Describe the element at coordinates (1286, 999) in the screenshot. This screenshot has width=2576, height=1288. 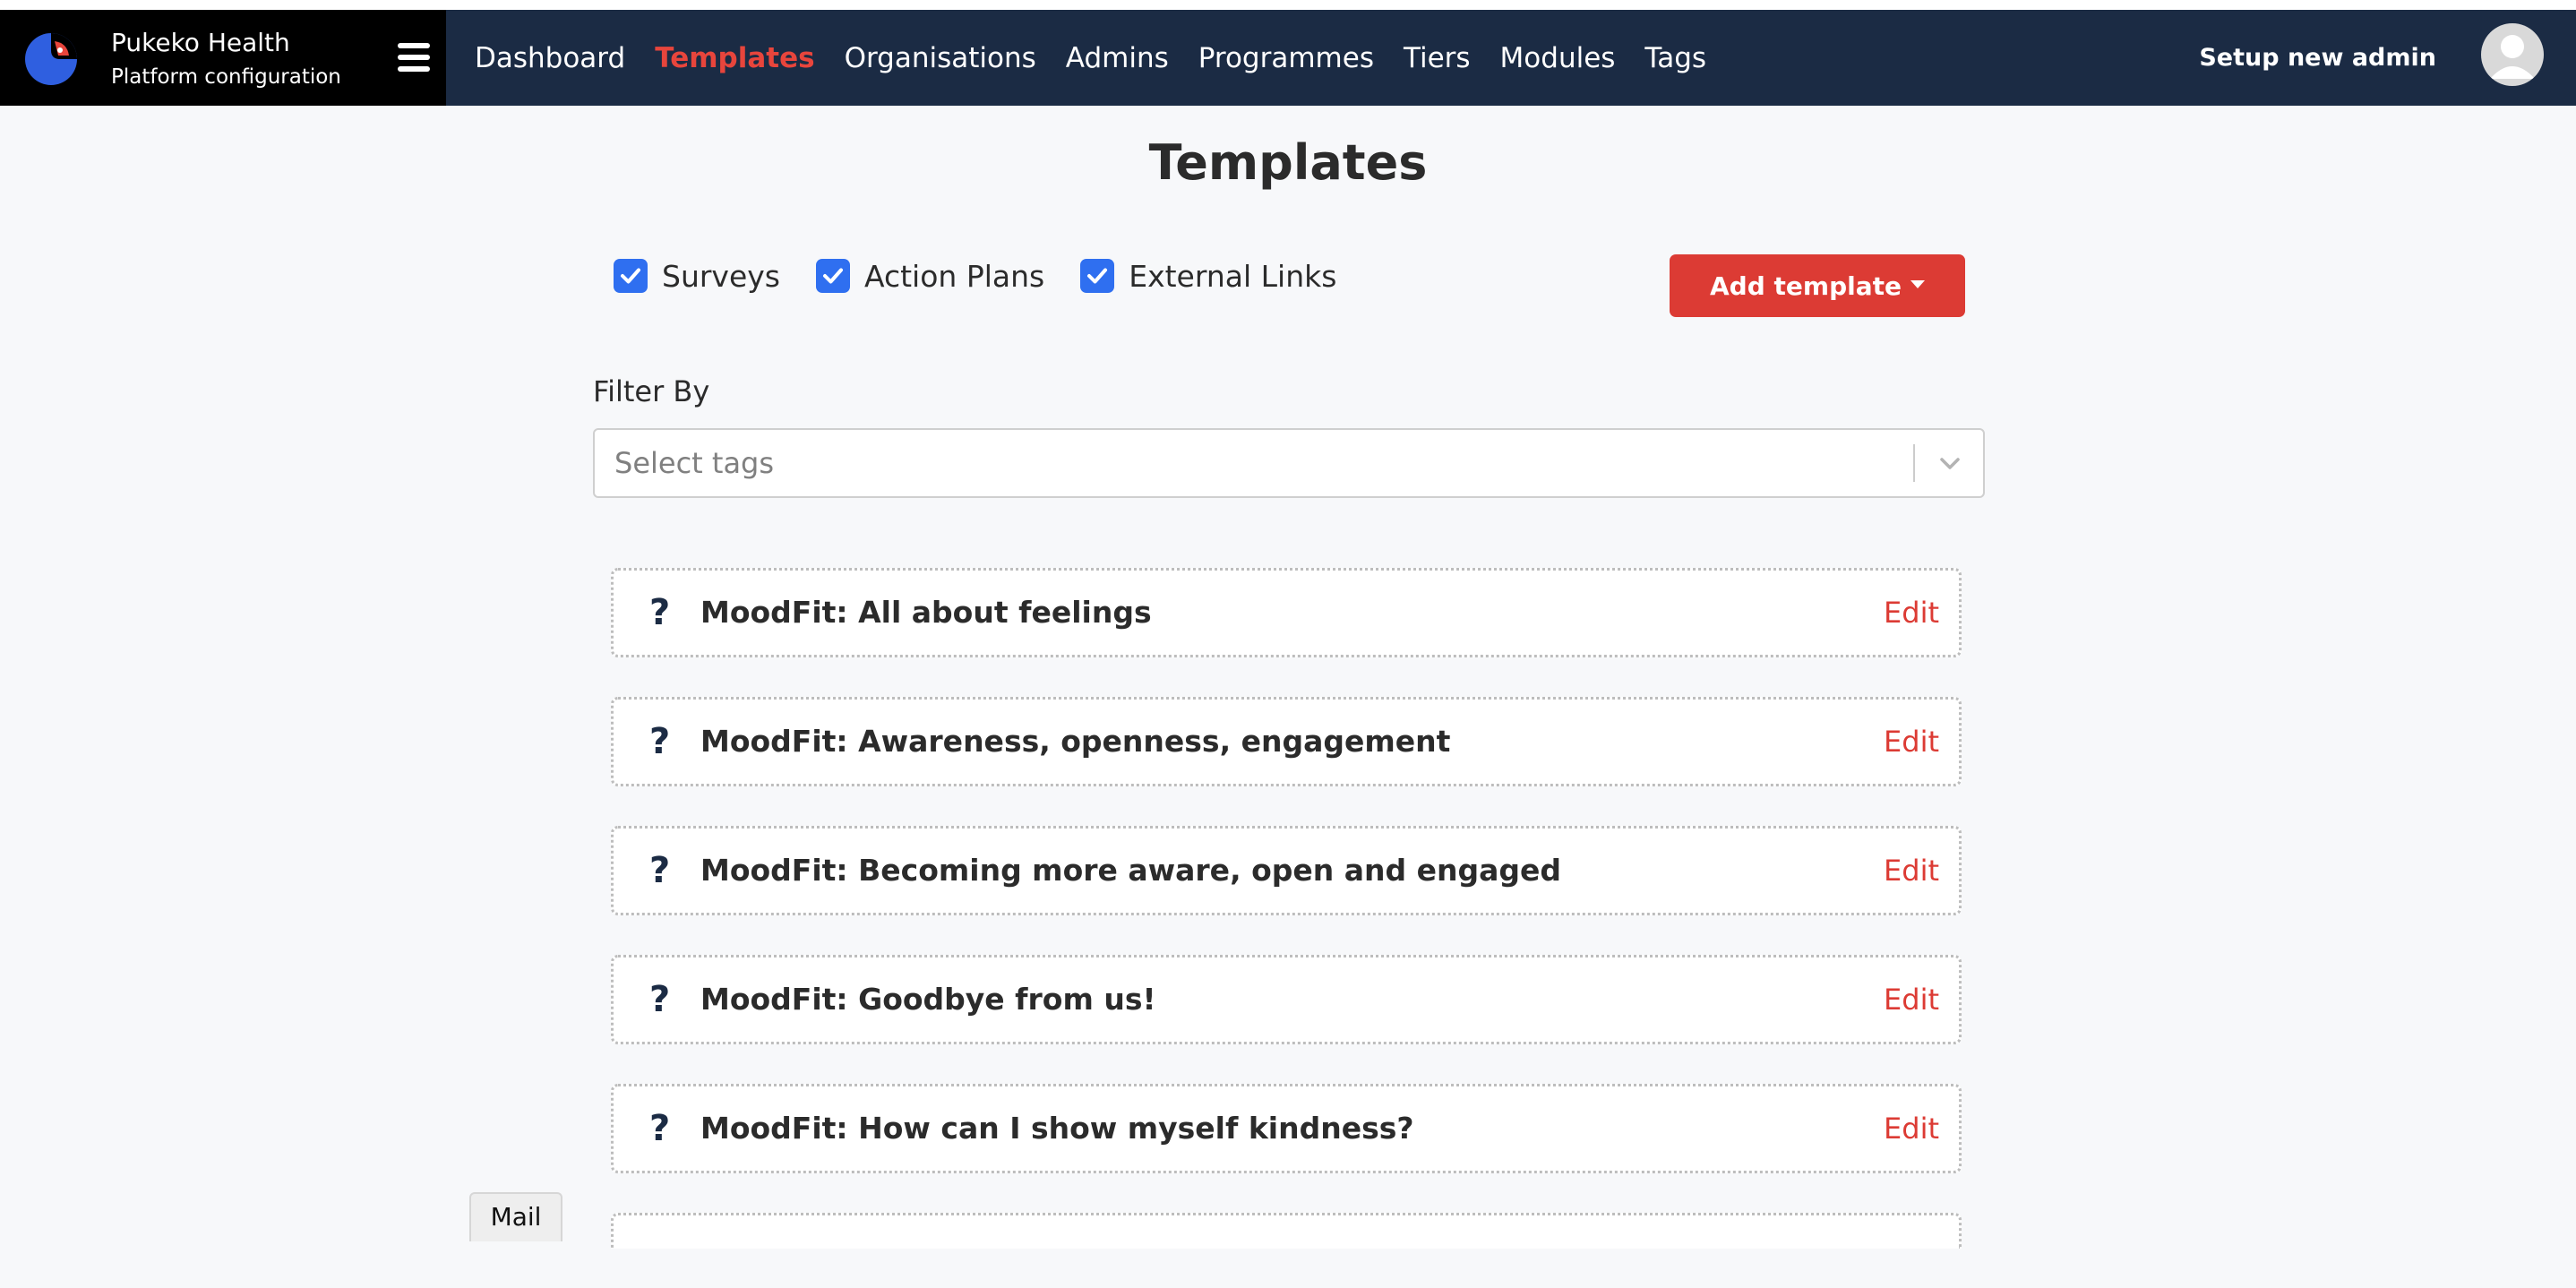
I see `template-list-item: ? MoodFit: Goodbye from us! Edit` at that location.